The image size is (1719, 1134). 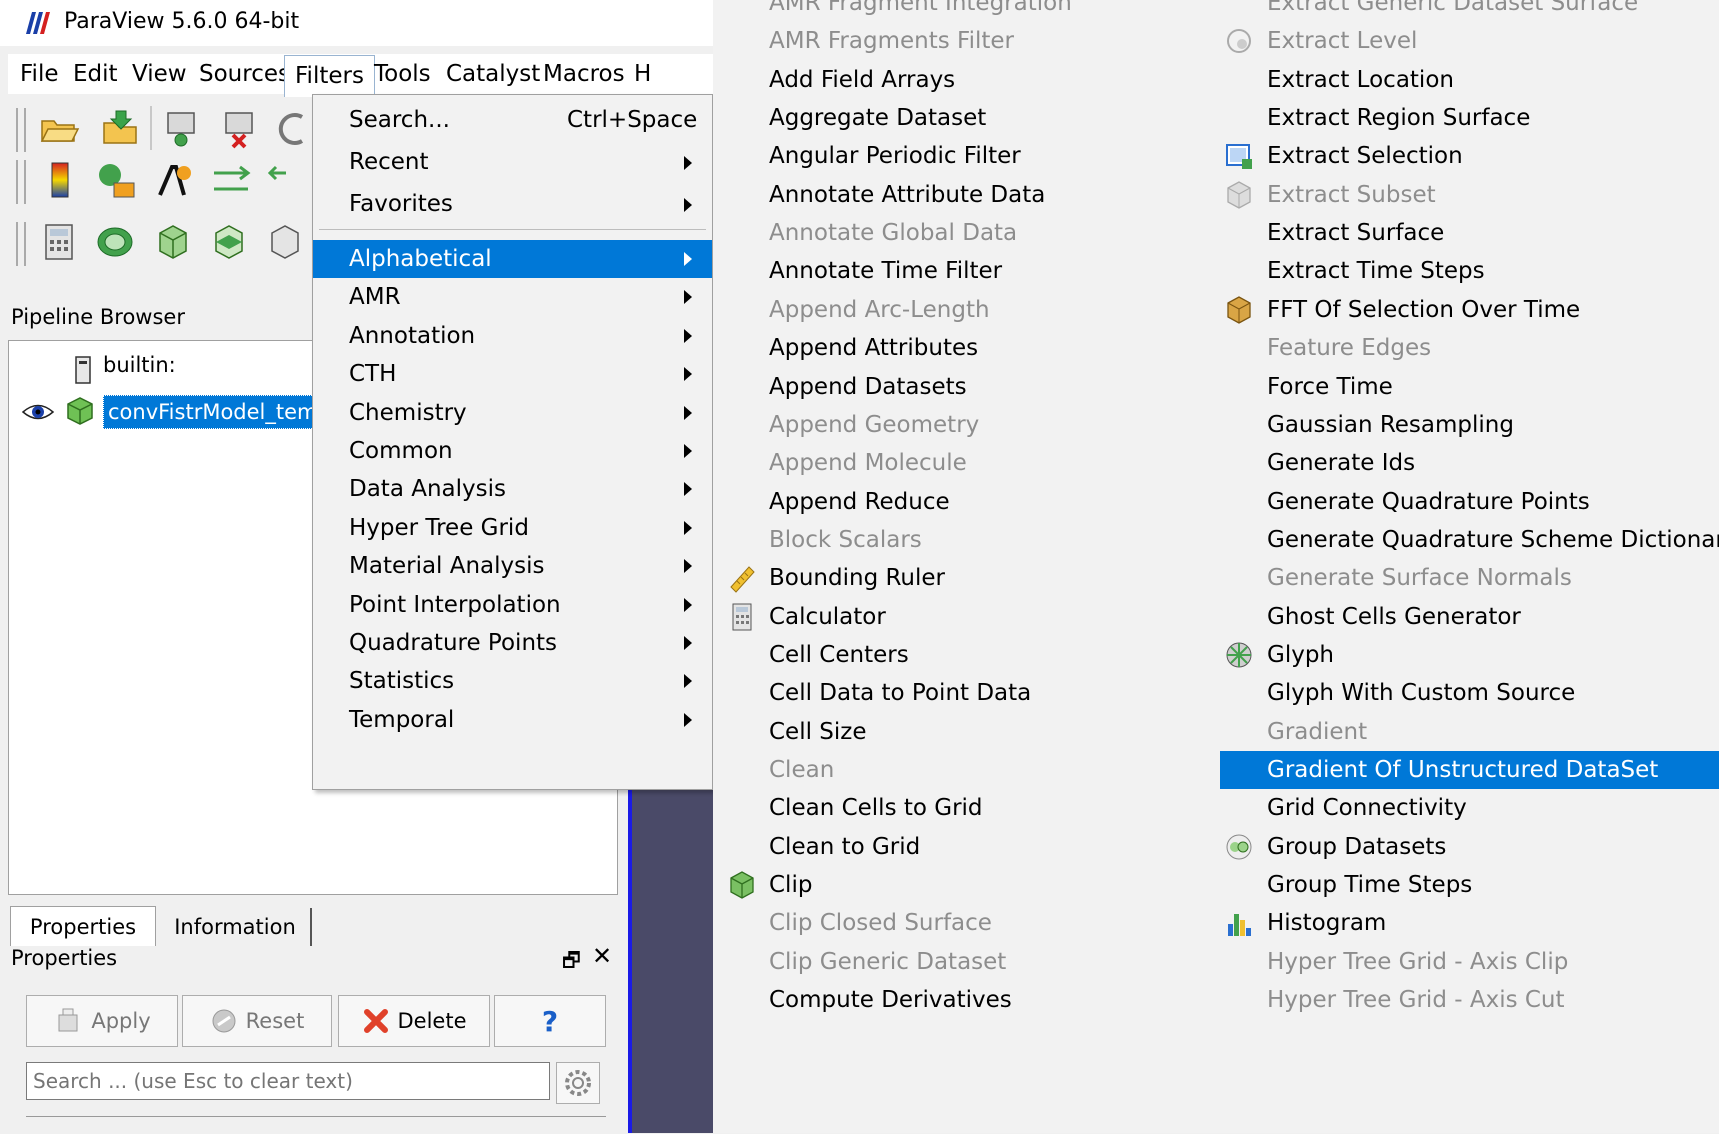 What do you see at coordinates (402, 74) in the screenshot?
I see `menu-tools: Tools` at bounding box center [402, 74].